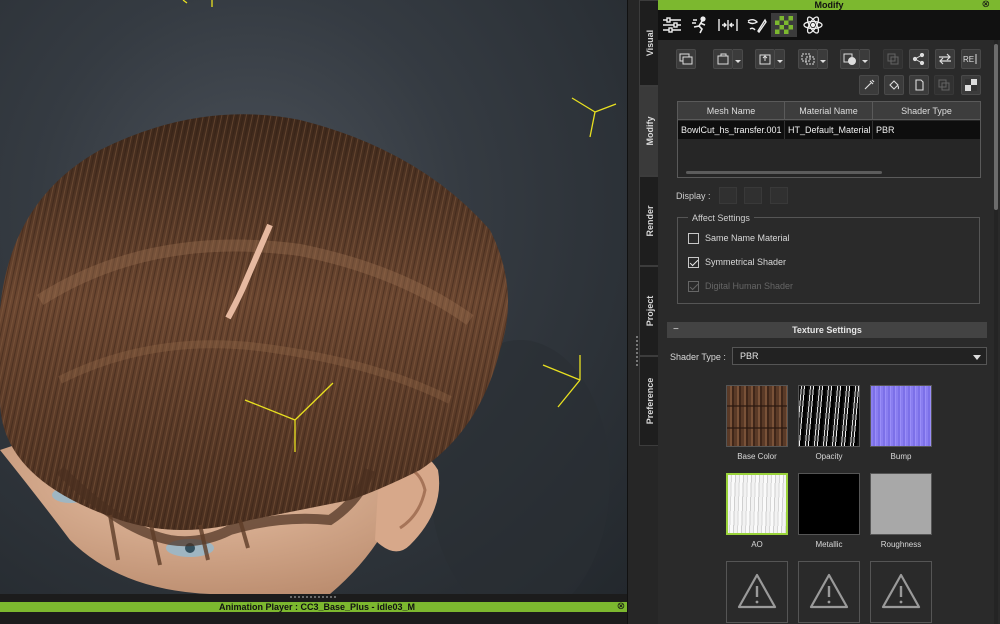  What do you see at coordinates (945, 59) in the screenshot?
I see `swap-icon` at bounding box center [945, 59].